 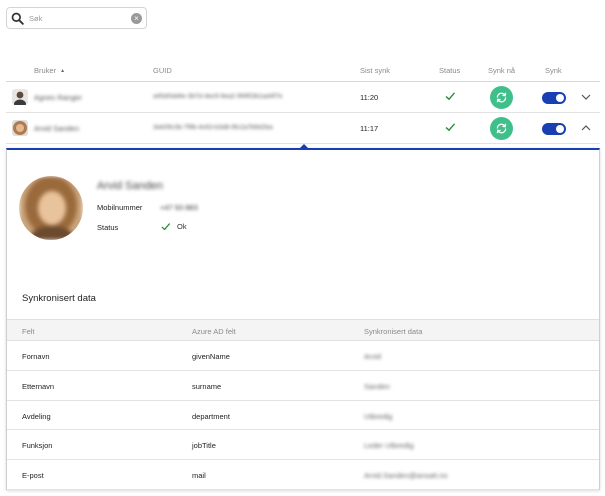 I want to click on synced-data-header: Felt Azure AD felt Synkronisert data, so click(x=303, y=330).